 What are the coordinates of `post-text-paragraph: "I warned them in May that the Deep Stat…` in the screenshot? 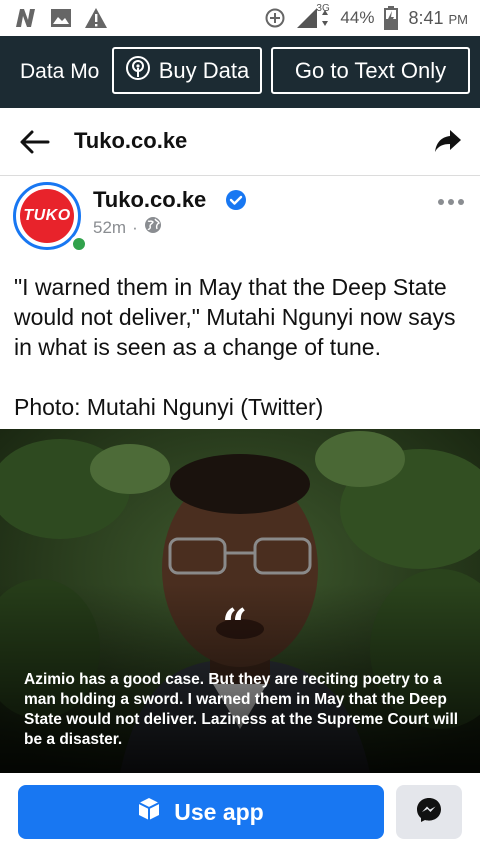 It's located at (235, 317).